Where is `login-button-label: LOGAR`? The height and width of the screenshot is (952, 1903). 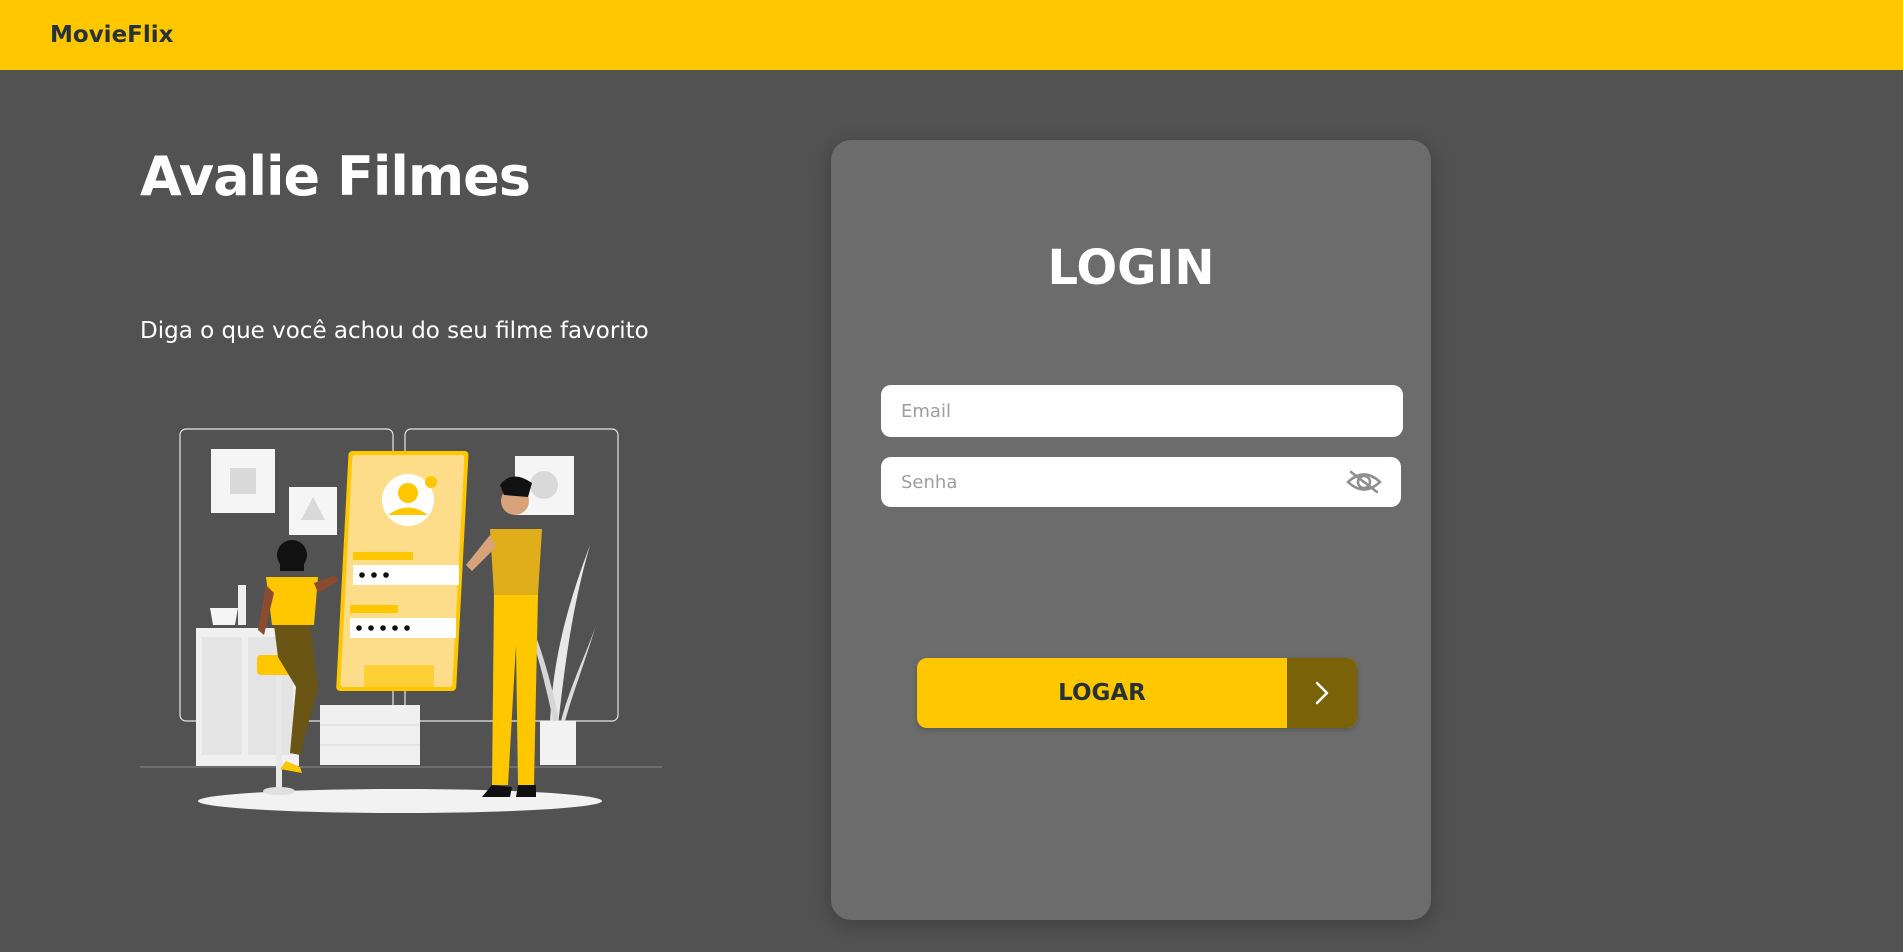 login-button-label: LOGAR is located at coordinates (1102, 693).